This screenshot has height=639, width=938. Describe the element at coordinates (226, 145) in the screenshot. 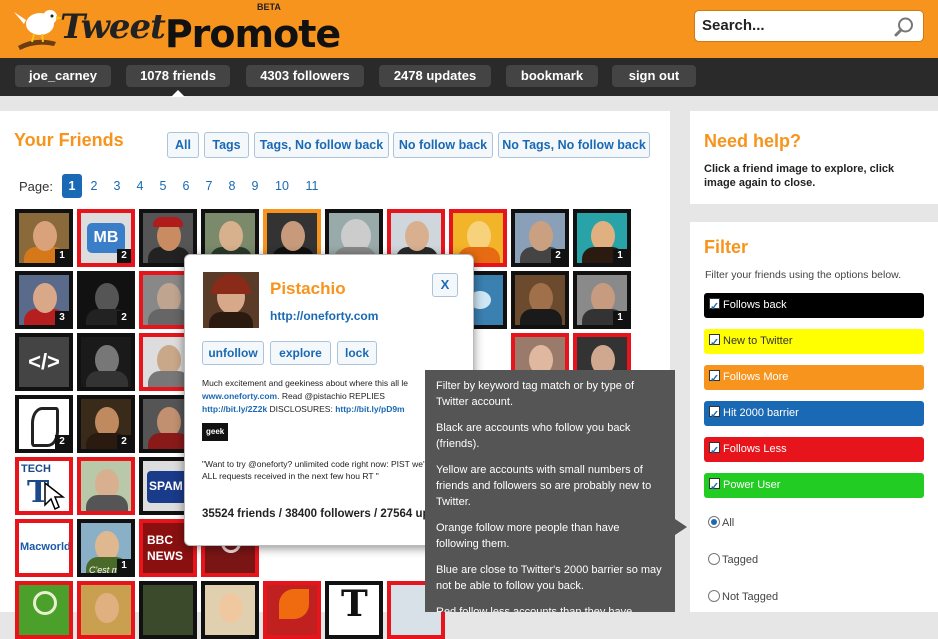

I see `filter-tags-button: Tags` at that location.